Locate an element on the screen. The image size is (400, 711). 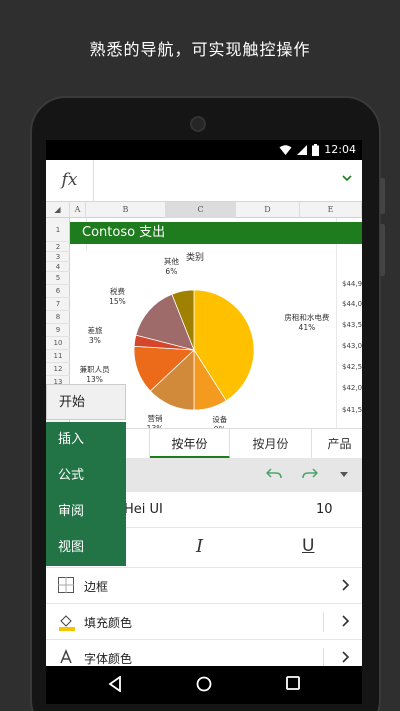
pie-slice-label: 税费 15% is located at coordinates (117, 297).